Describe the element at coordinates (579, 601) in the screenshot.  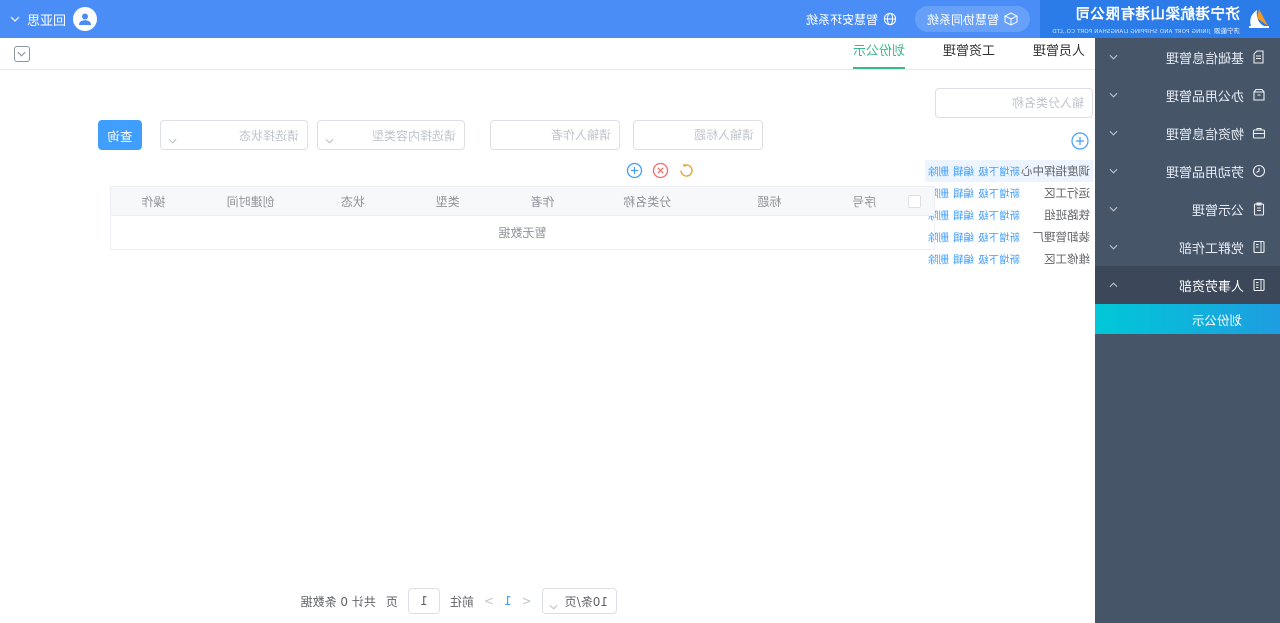
I see `page-size-select: 10条/页` at that location.